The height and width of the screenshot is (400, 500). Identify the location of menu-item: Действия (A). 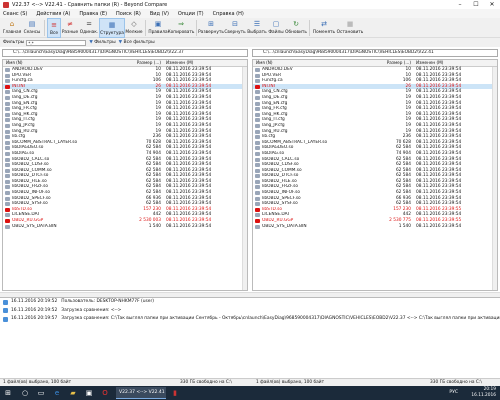
(53, 14).